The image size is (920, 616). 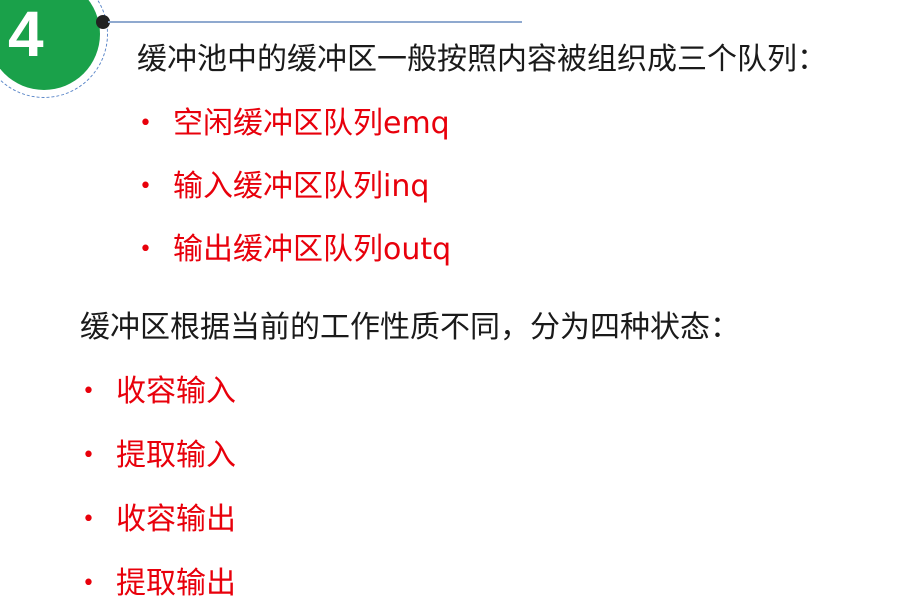 What do you see at coordinates (176, 583) in the screenshot?
I see `state-item-extract-output: 提取输出` at bounding box center [176, 583].